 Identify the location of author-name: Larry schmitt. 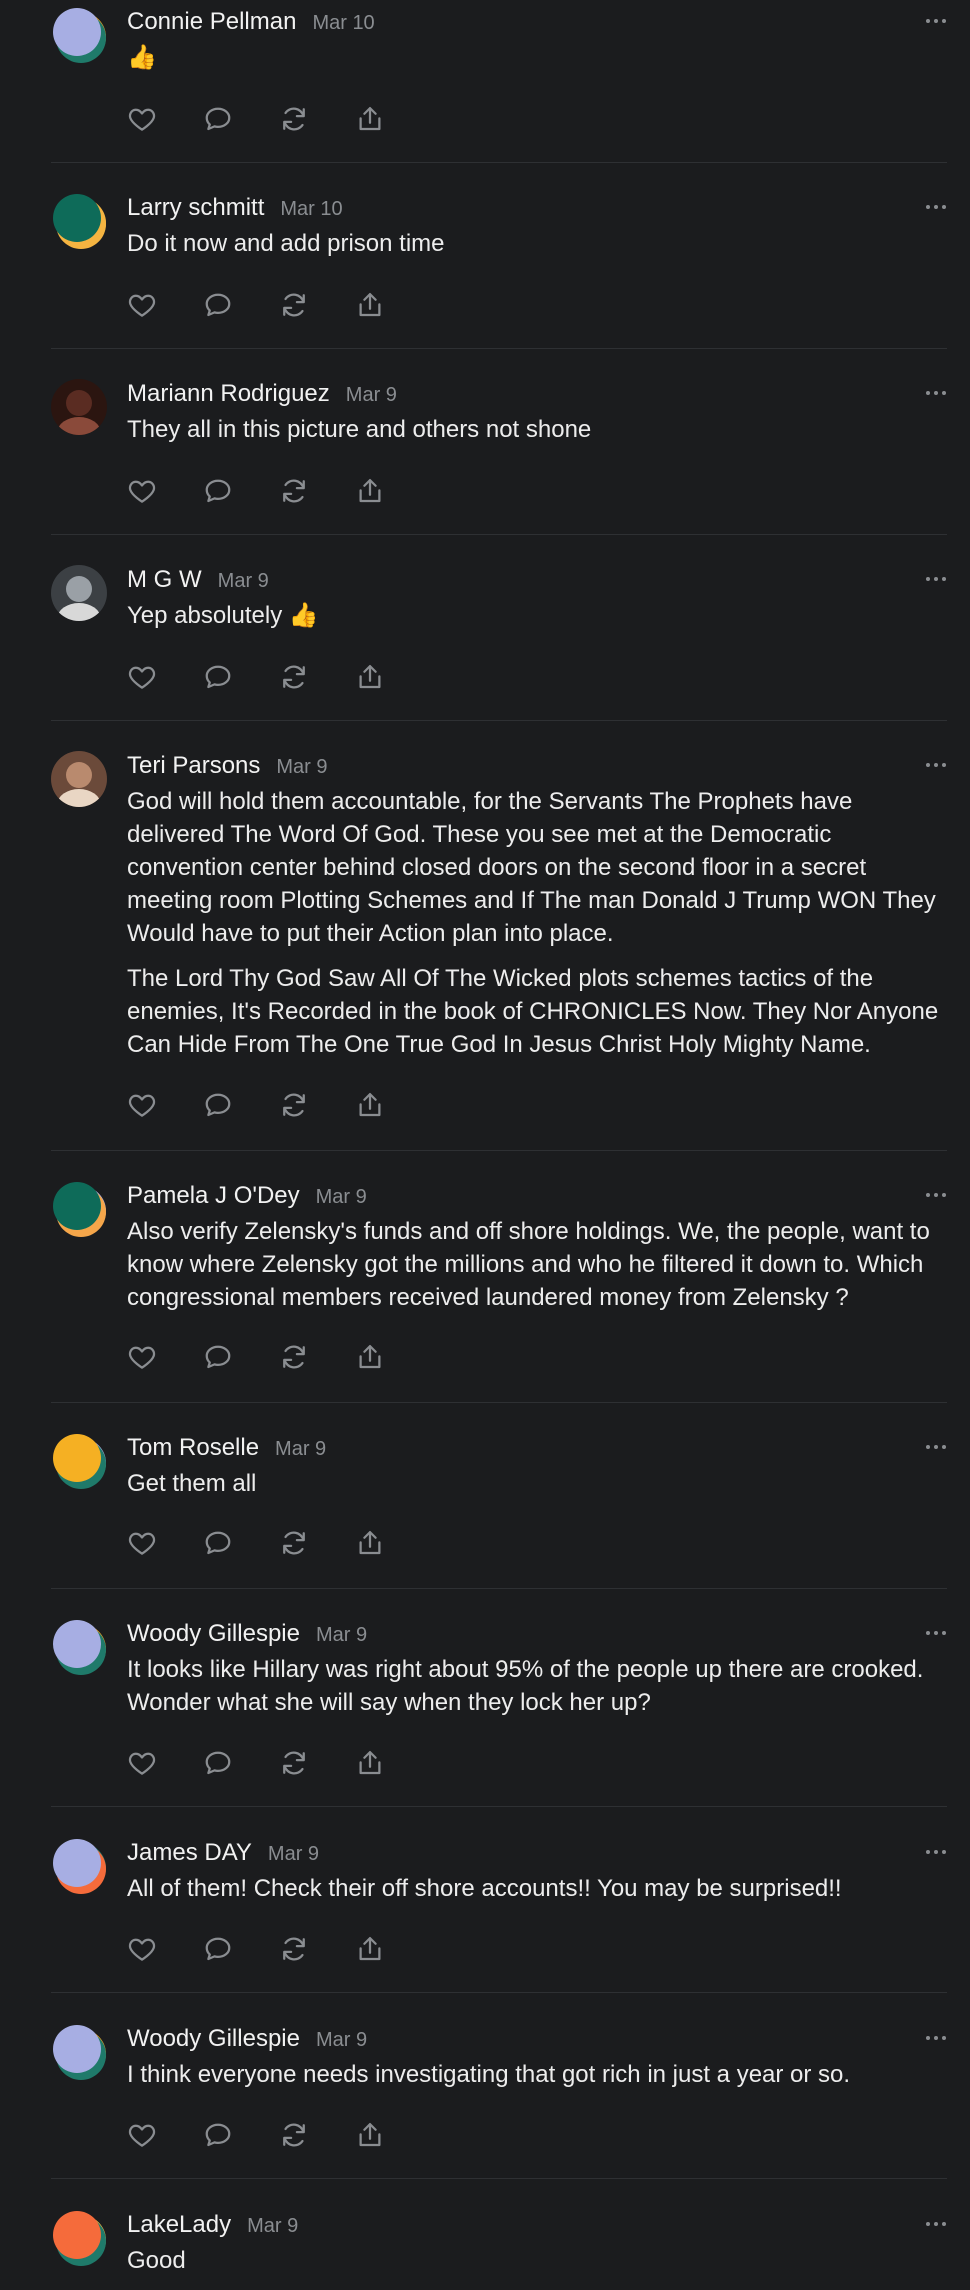
(195, 208).